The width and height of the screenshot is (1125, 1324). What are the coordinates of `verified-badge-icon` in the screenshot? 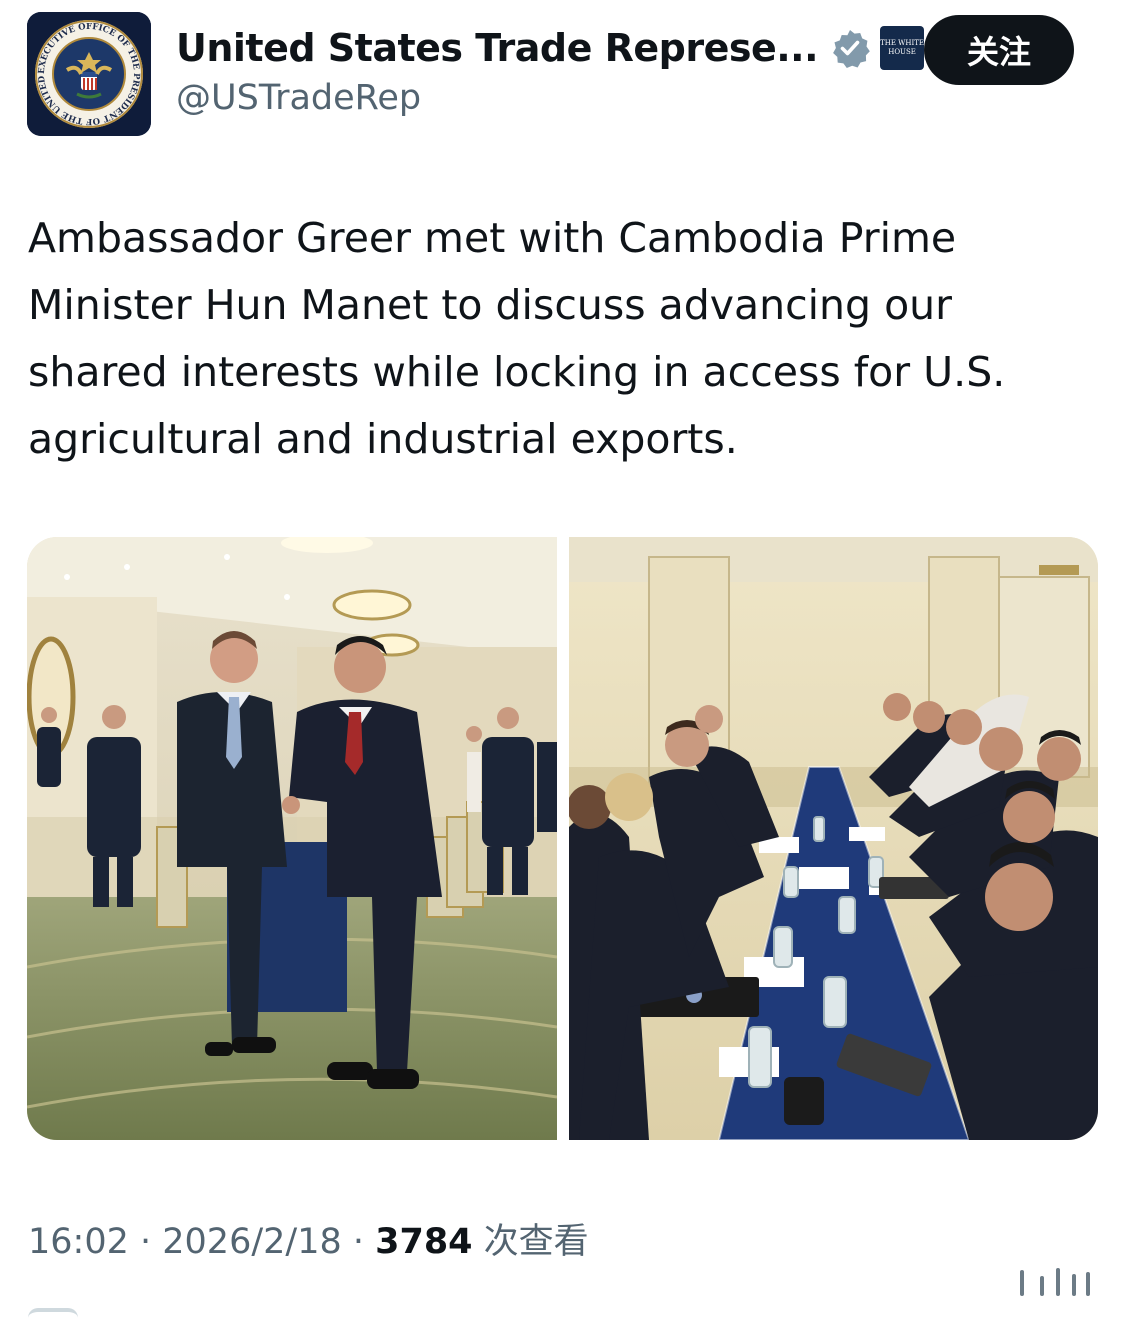 It's located at (850, 48).